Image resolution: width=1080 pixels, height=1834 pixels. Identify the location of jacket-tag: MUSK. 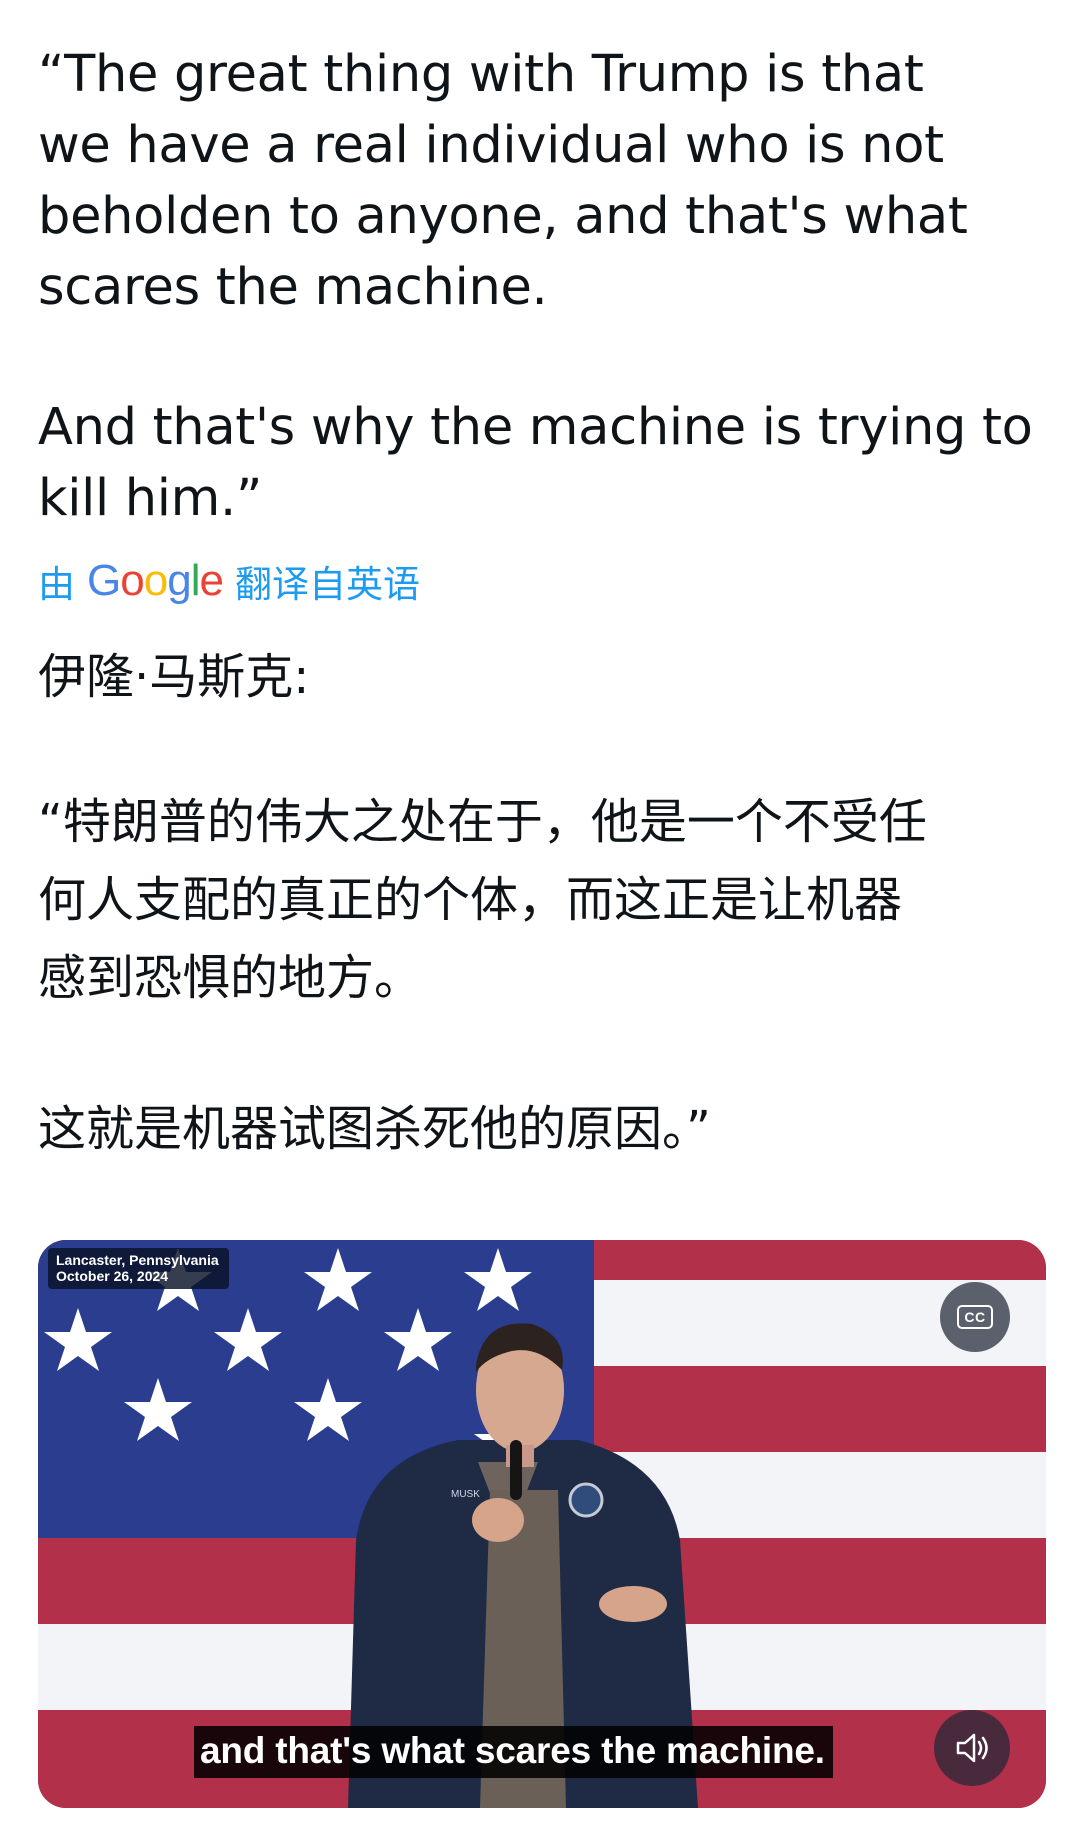
(465, 1494).